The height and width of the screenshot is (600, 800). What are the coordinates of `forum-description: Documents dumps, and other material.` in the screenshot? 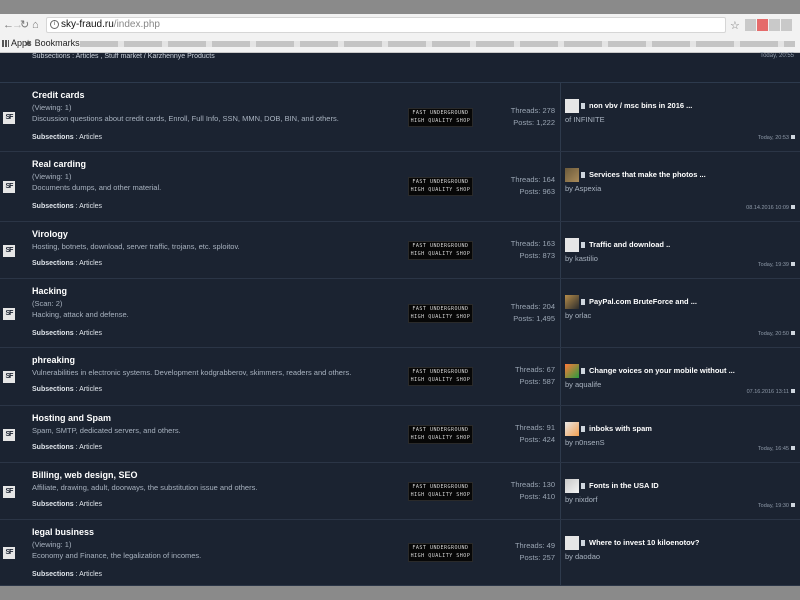 It's located at (97, 187).